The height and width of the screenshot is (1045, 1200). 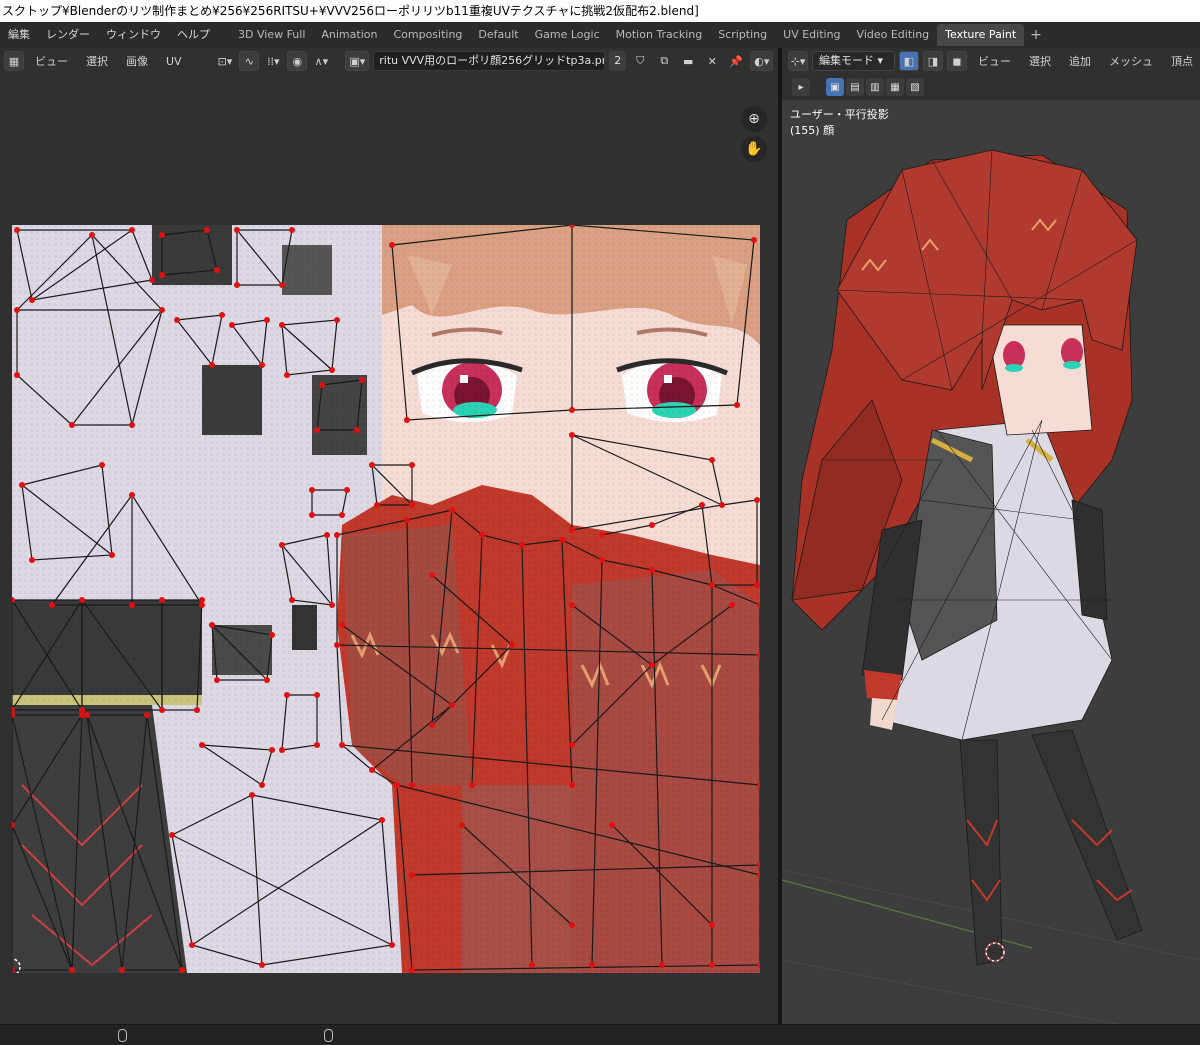 What do you see at coordinates (893, 35) in the screenshot?
I see `tab-video-editing: Video Editing` at bounding box center [893, 35].